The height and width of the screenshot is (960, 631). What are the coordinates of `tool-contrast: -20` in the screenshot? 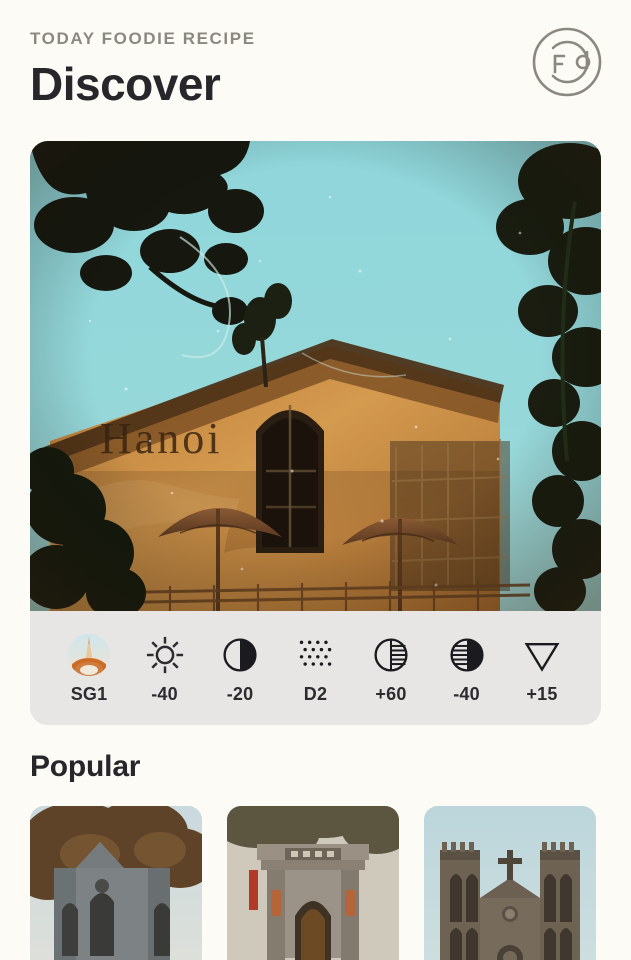 It's located at (240, 668).